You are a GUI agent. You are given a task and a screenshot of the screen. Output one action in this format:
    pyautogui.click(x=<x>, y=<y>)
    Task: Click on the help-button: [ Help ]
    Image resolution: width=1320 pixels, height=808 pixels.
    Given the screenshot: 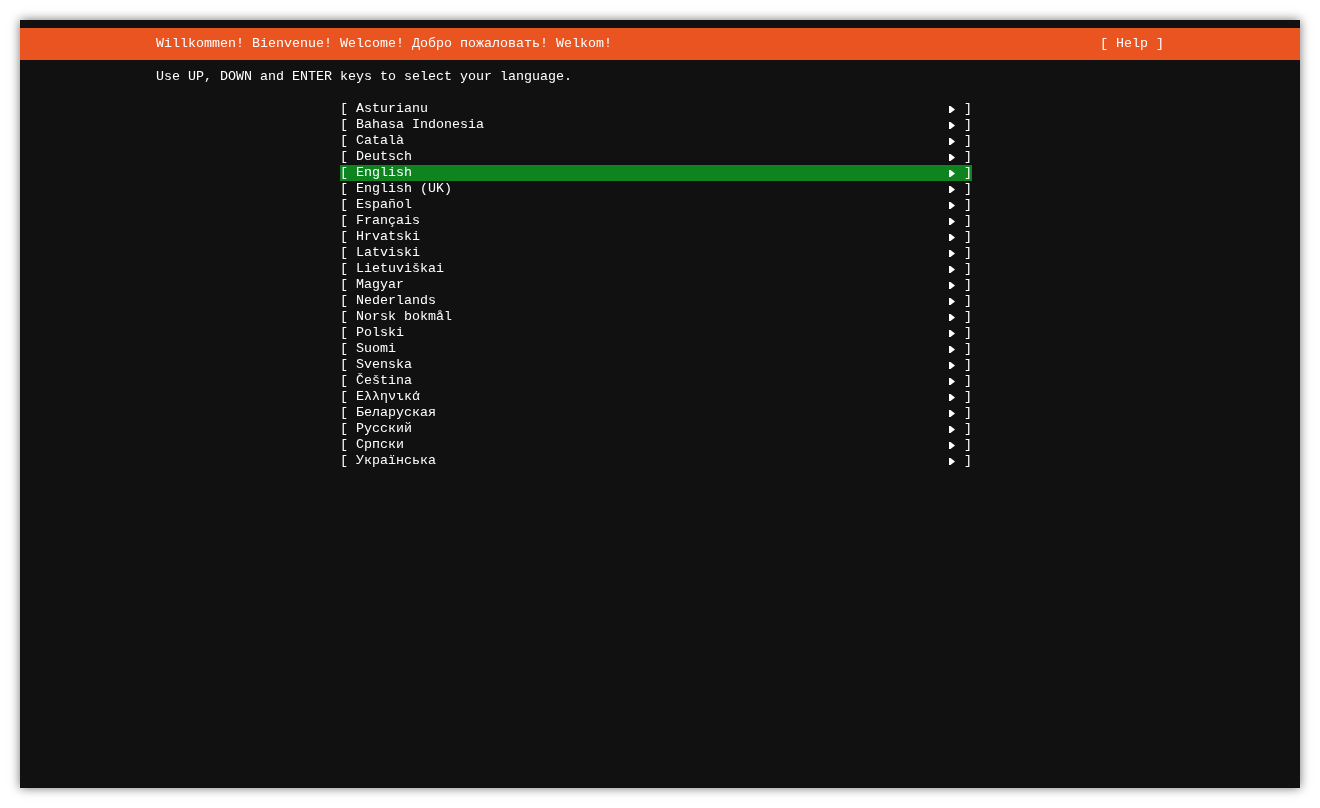 What is the action you would take?
    pyautogui.click(x=1132, y=44)
    